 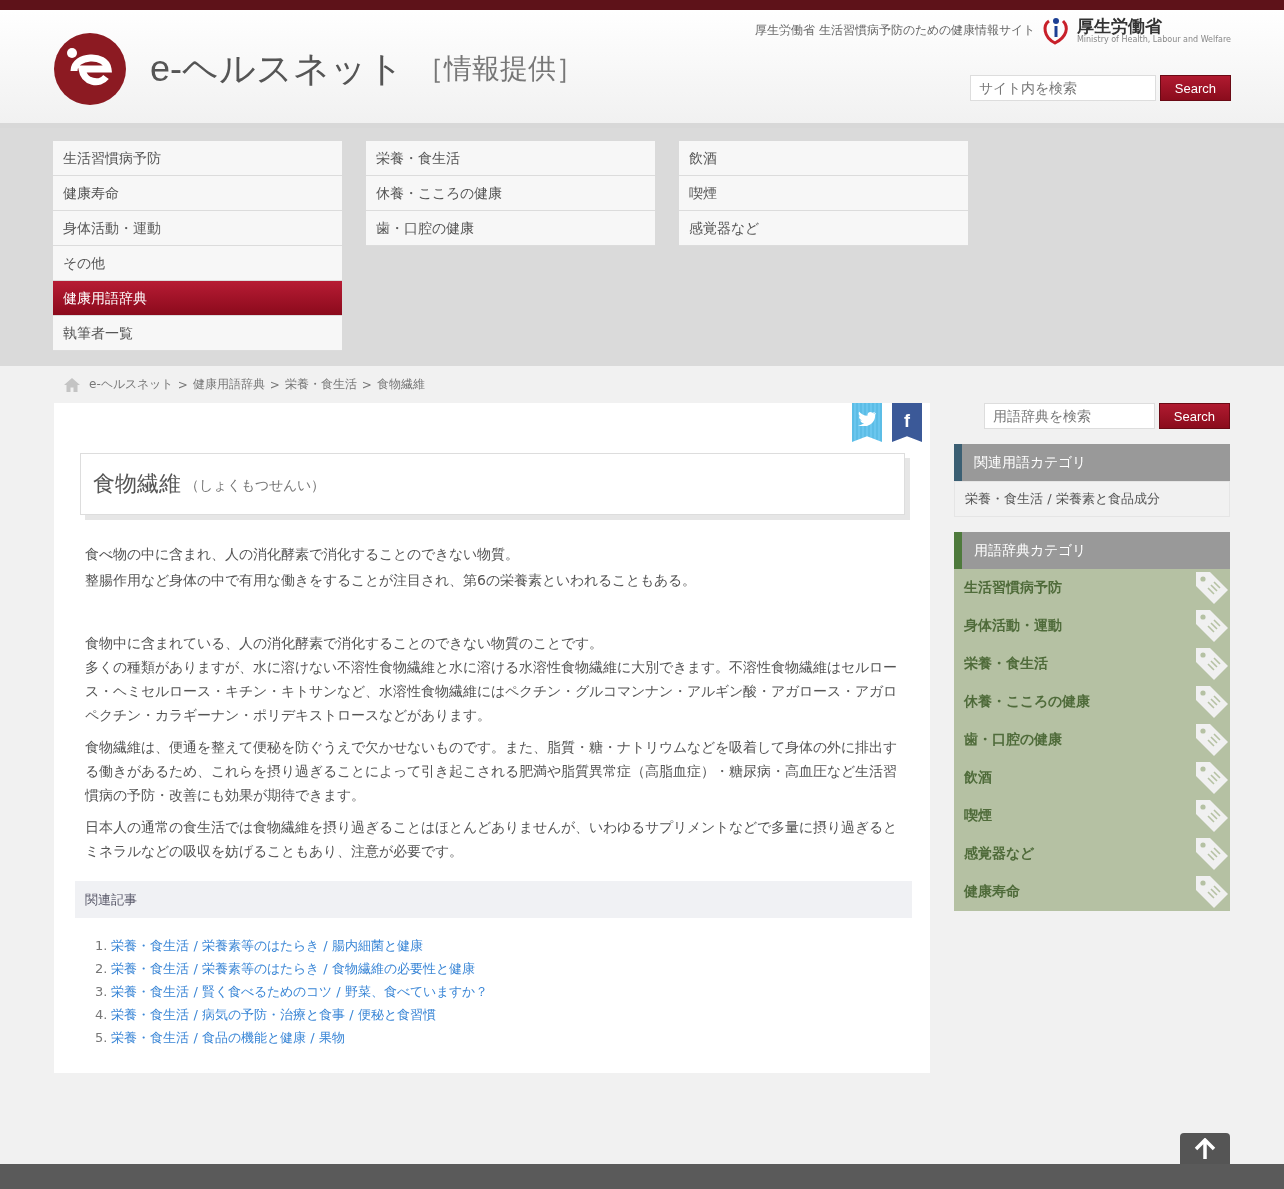 What do you see at coordinates (1030, 550) in the screenshot?
I see `panel-title: 用語辞典カテゴリ` at bounding box center [1030, 550].